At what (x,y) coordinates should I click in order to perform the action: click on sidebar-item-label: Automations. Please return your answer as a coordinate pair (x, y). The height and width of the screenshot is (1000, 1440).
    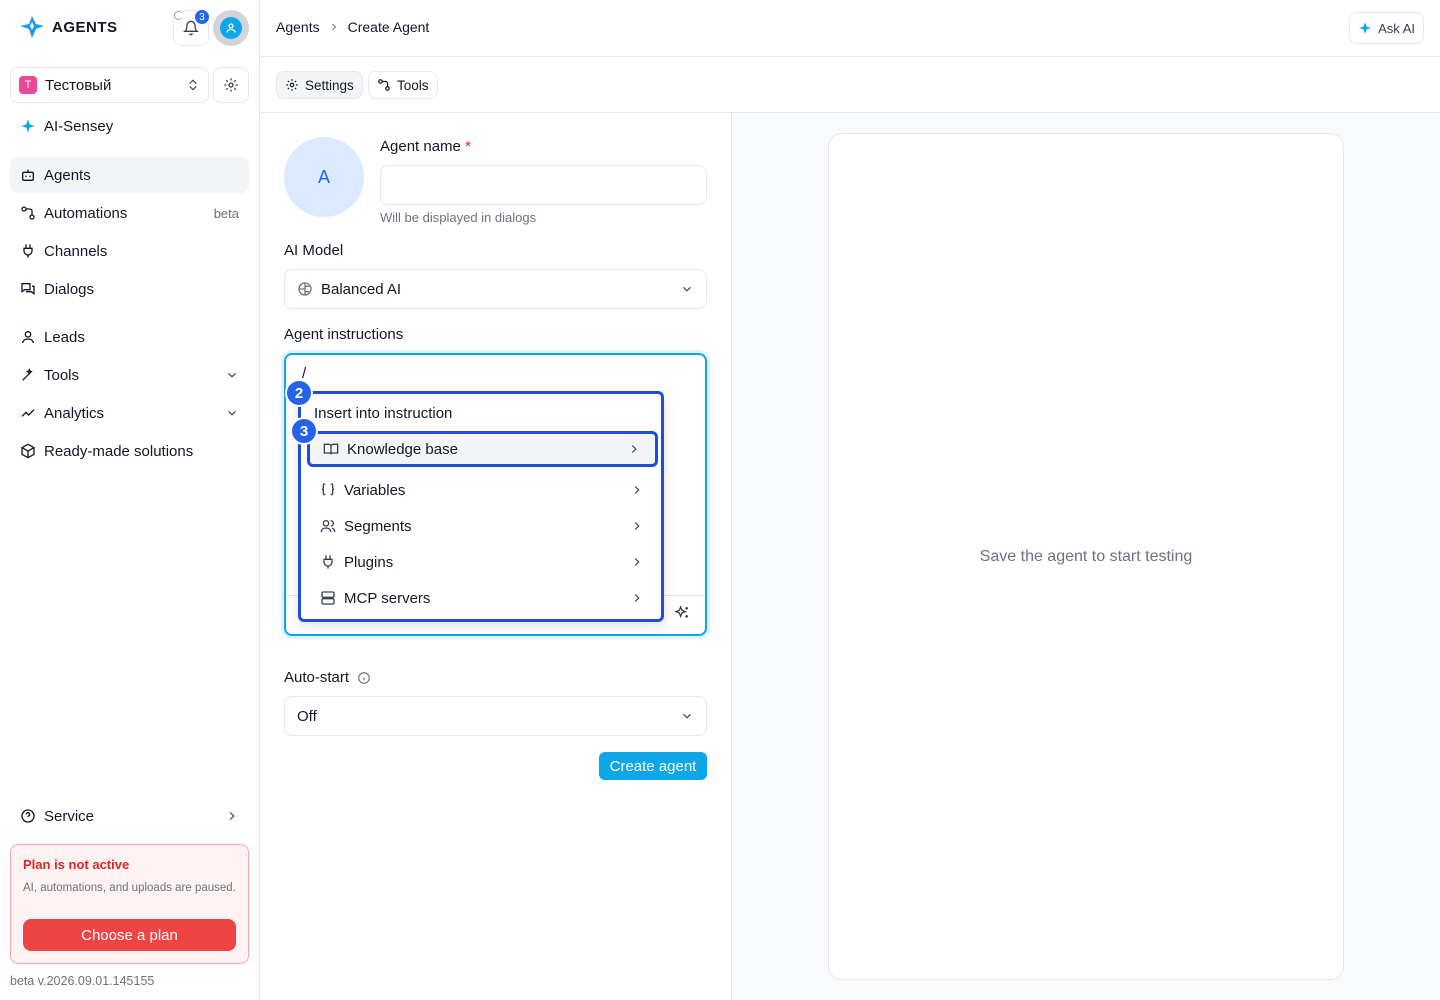
    Looking at the image, I should click on (86, 213).